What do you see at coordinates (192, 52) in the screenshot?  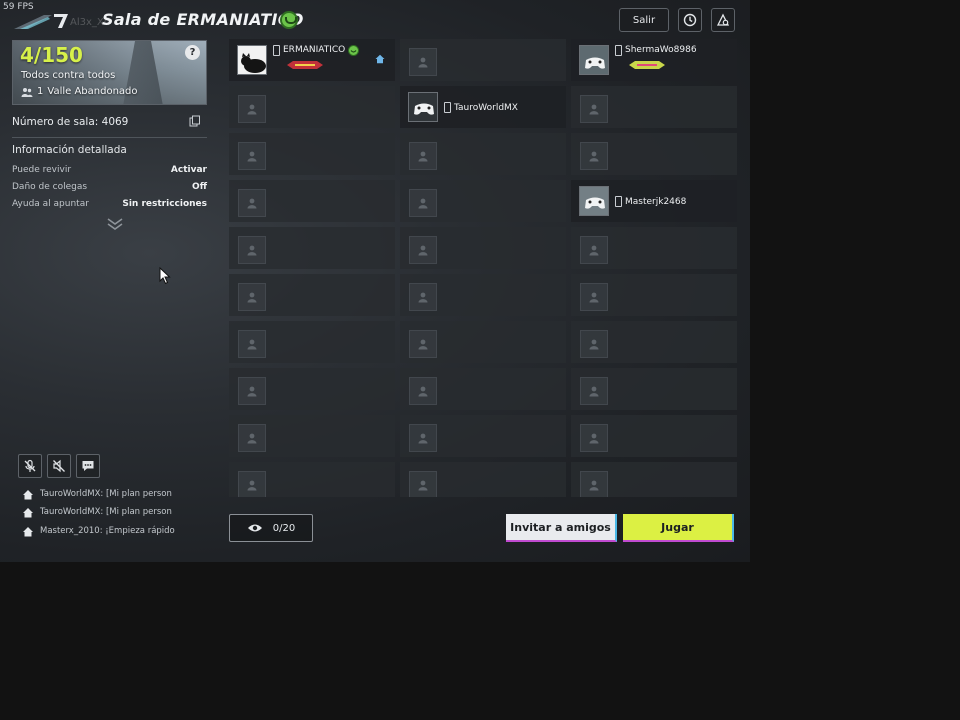 I see `help-icon: ?` at bounding box center [192, 52].